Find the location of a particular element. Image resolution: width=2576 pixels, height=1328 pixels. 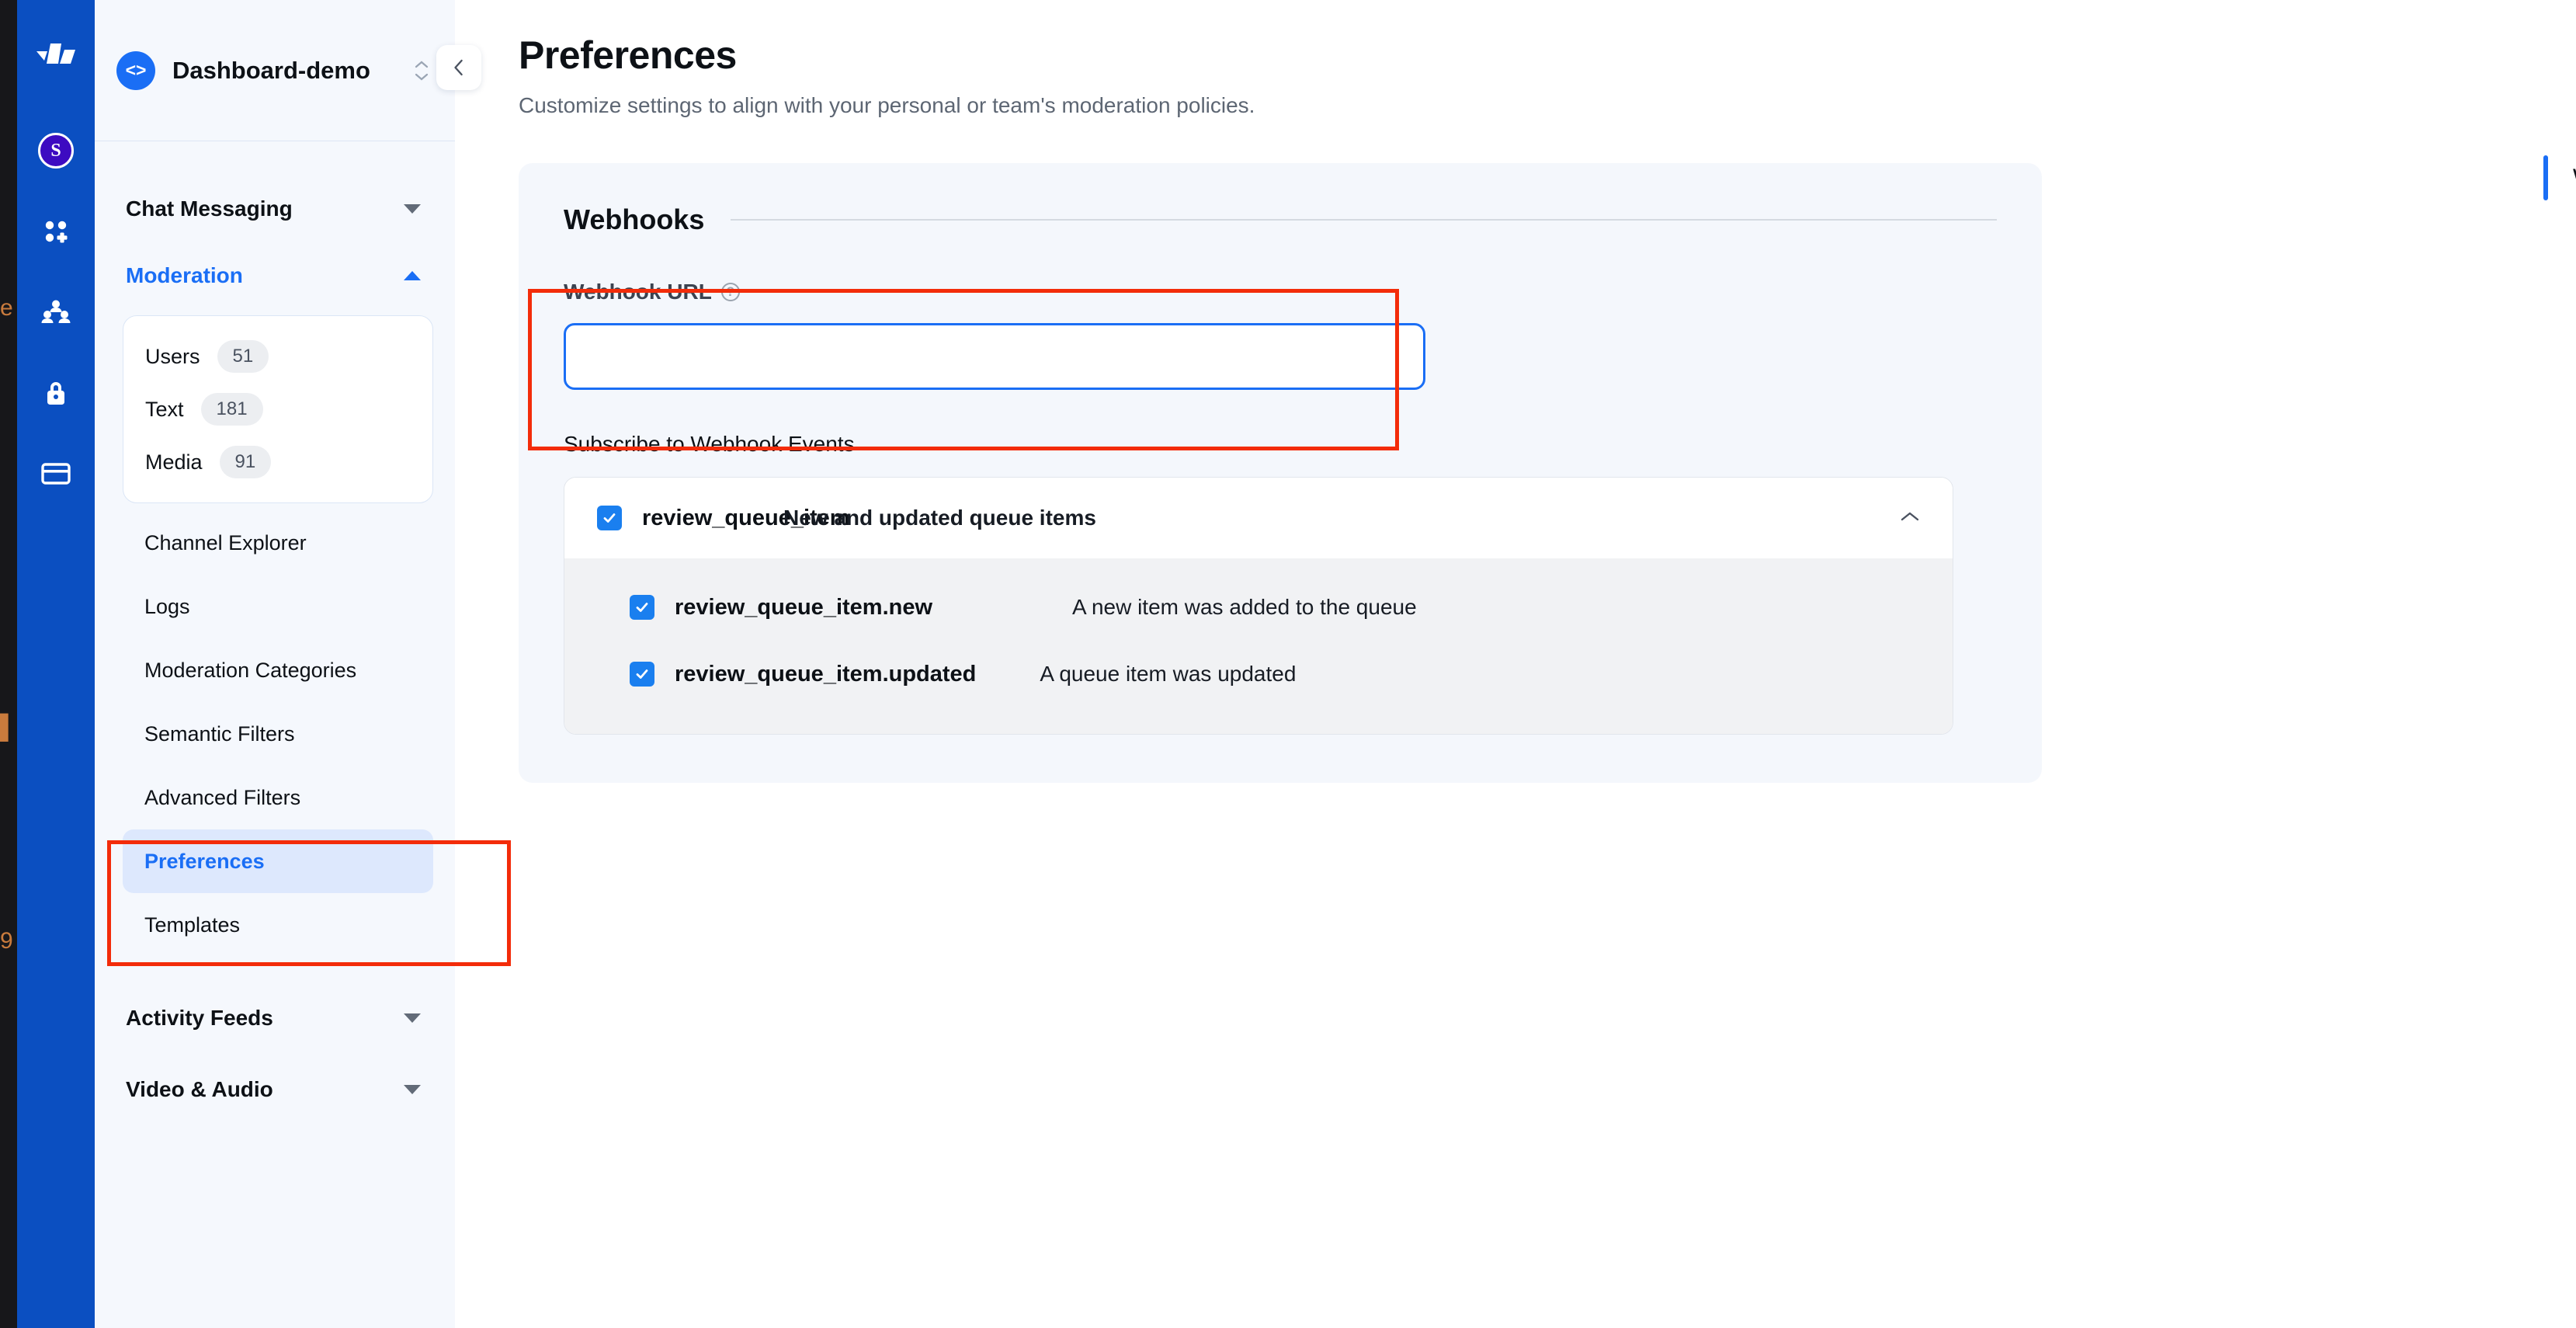

sidebar-item-logs: Logs is located at coordinates (278, 607).